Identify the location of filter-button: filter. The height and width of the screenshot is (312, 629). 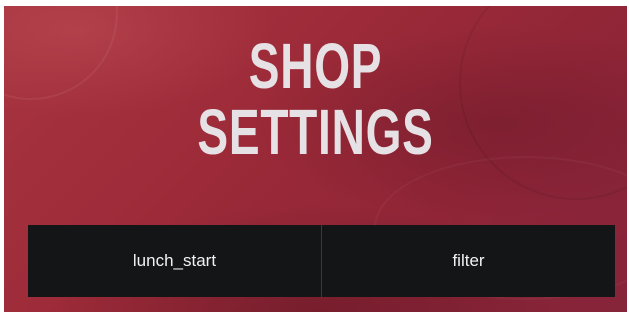
(468, 261).